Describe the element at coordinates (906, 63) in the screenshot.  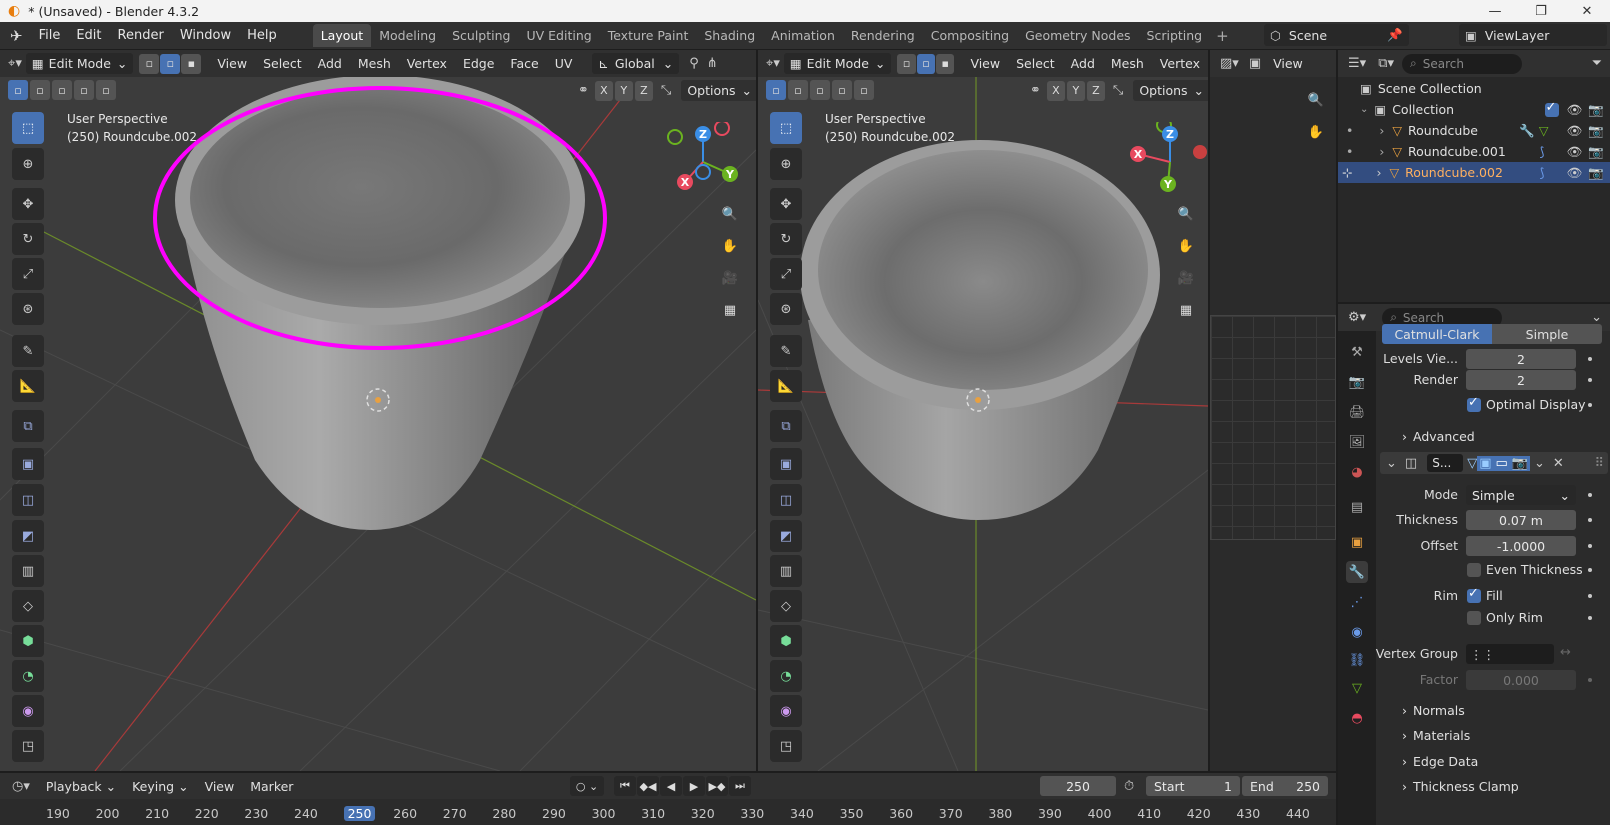
I see `vertex-select-button: ▫` at that location.